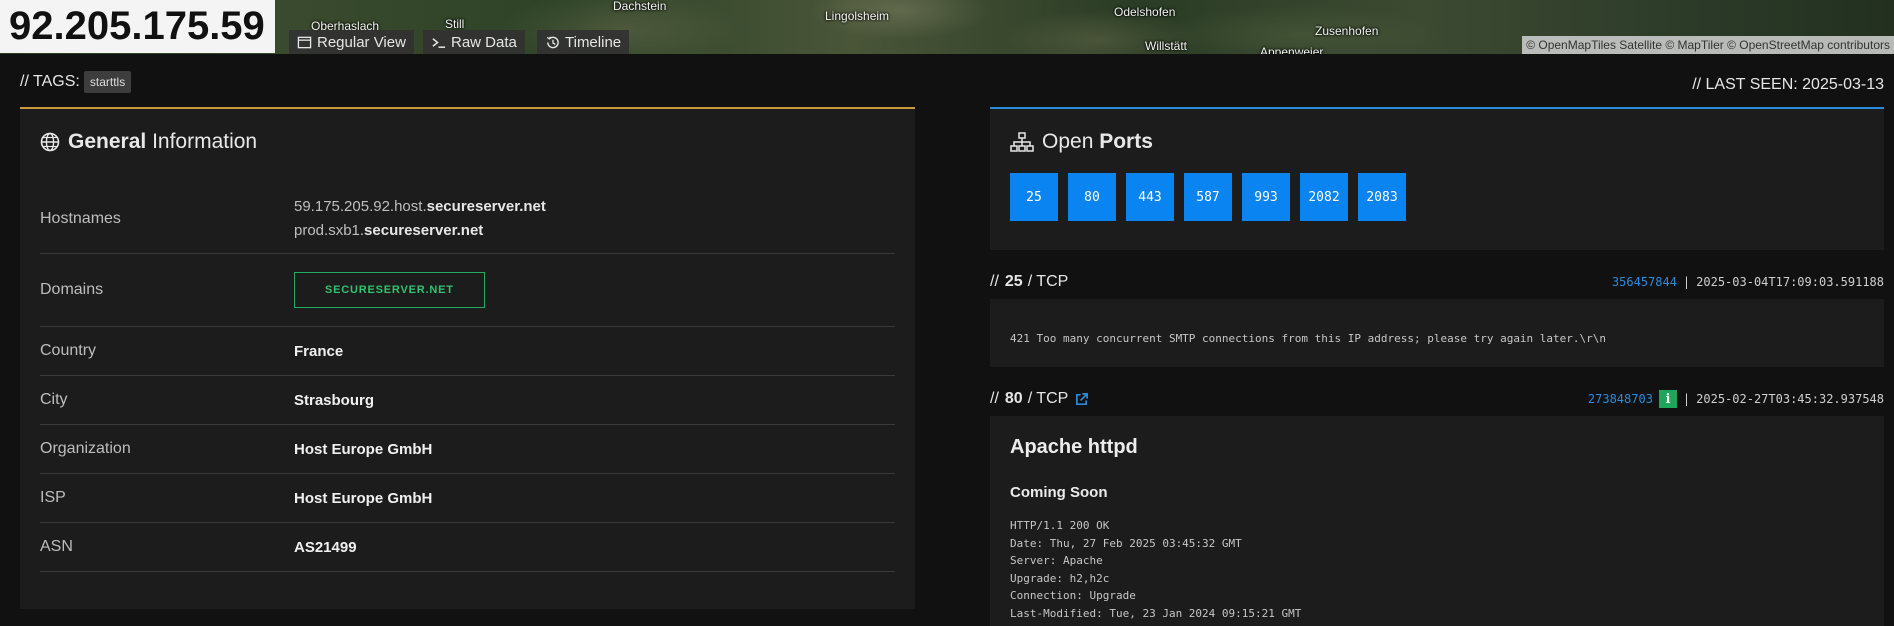 This screenshot has height=626, width=1894. What do you see at coordinates (1437, 178) in the screenshot?
I see `open-ports-panel: Open Ports 25 80 443 587 993 2082 2083` at bounding box center [1437, 178].